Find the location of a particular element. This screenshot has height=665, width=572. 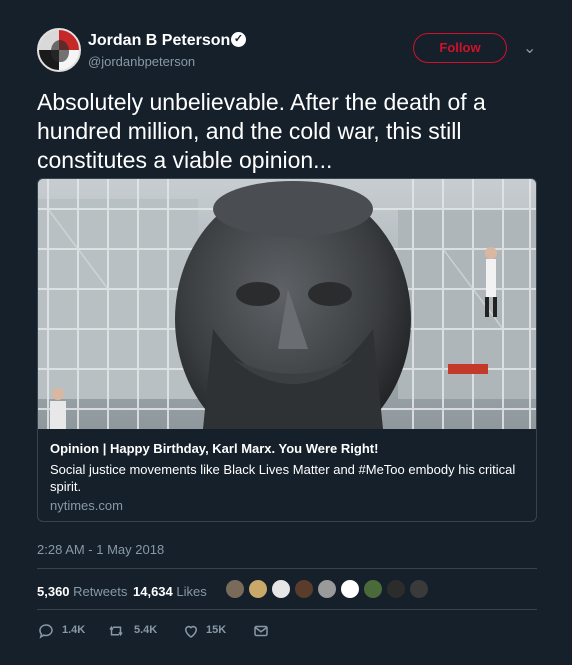

verified-badge-icon: ✓ is located at coordinates (238, 39).